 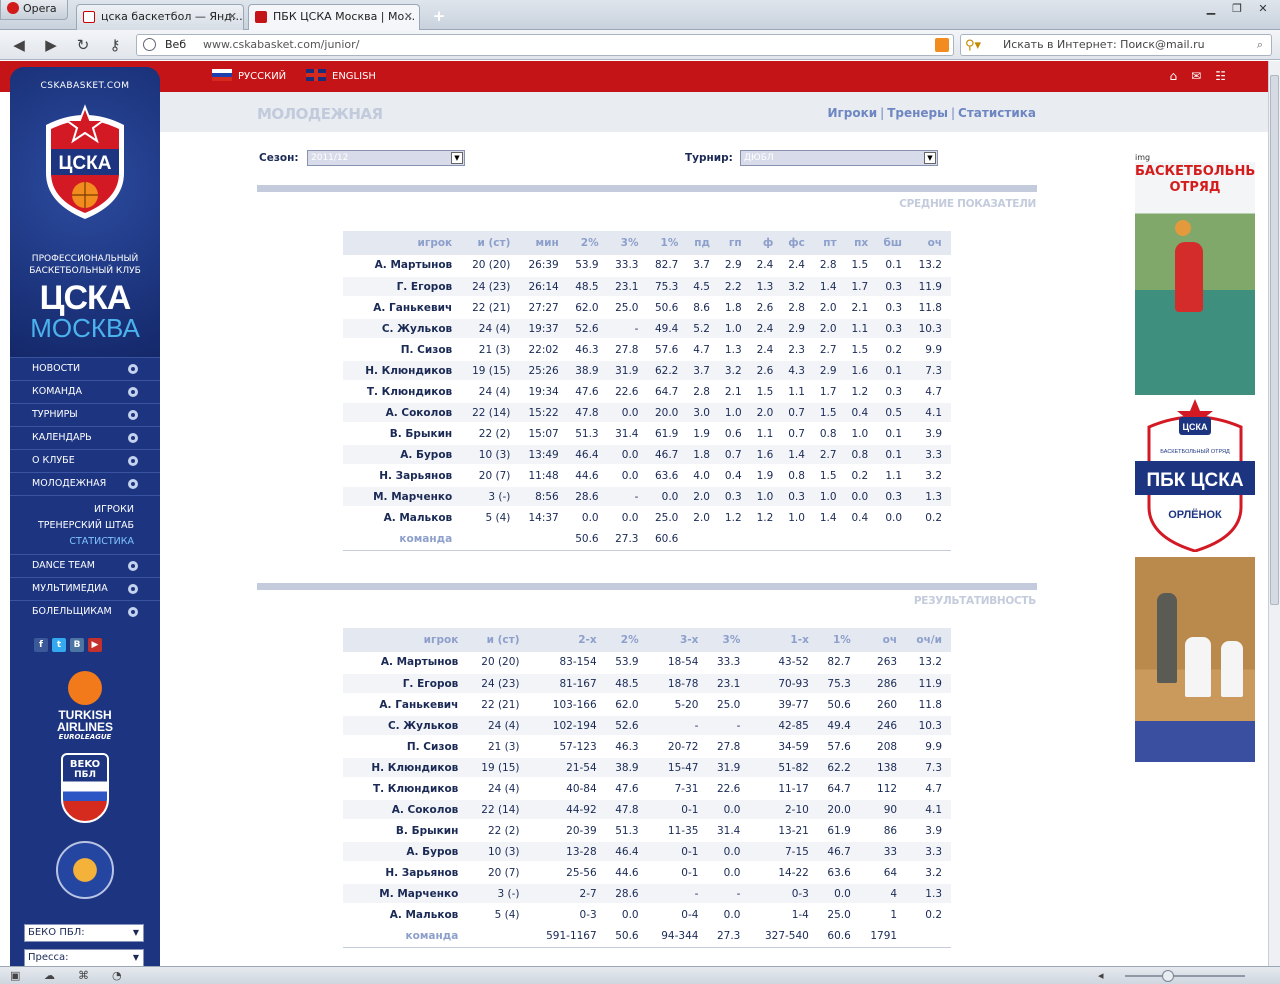 I want to click on menu-item-news: НОВОСТИ, so click(x=85, y=368).